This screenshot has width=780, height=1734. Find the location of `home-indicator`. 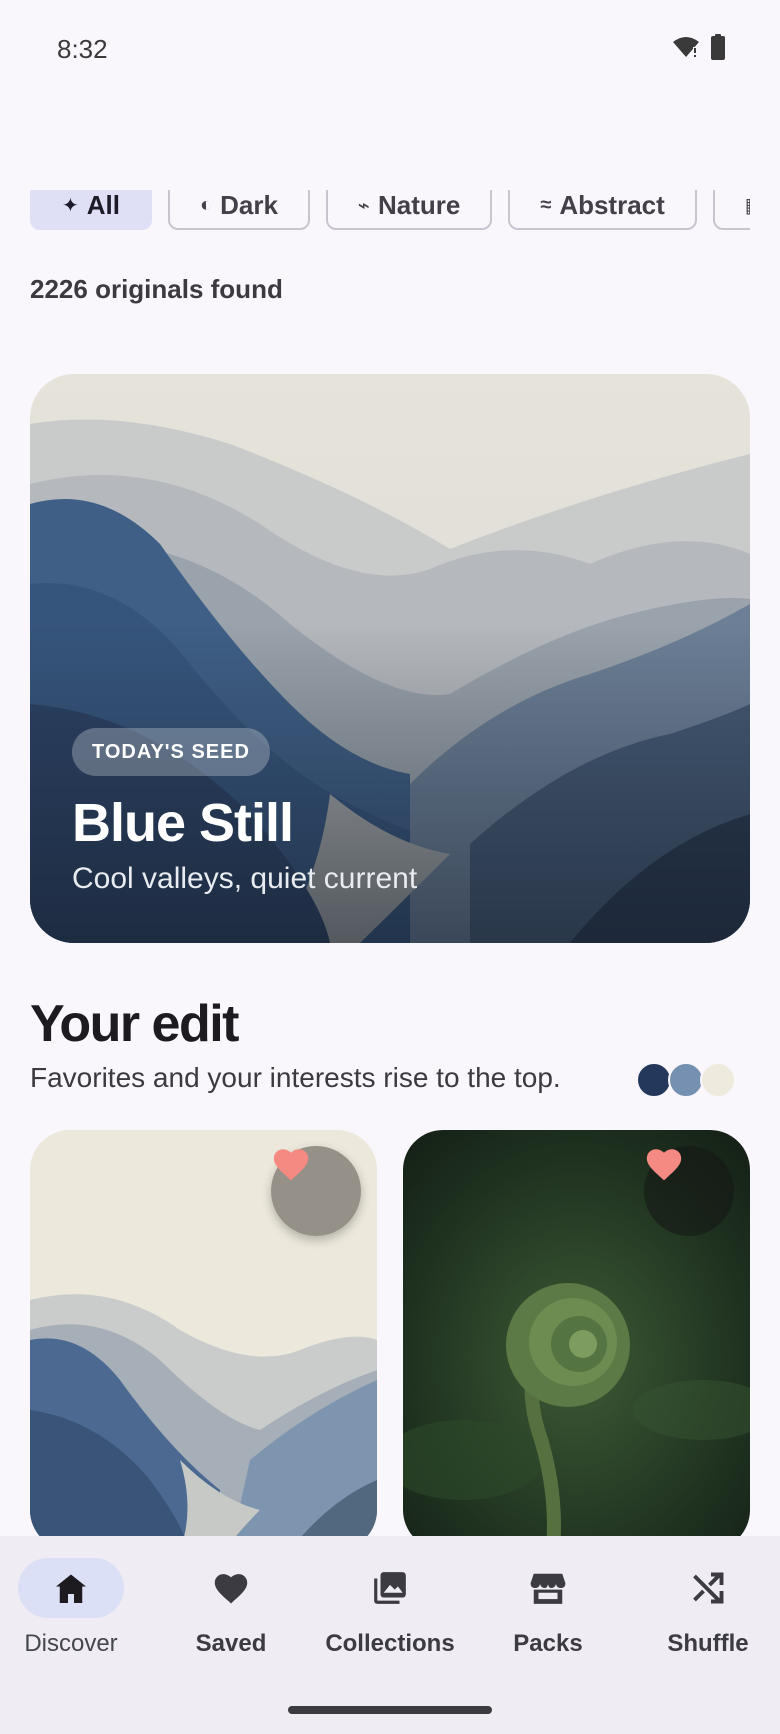

home-indicator is located at coordinates (390, 1710).